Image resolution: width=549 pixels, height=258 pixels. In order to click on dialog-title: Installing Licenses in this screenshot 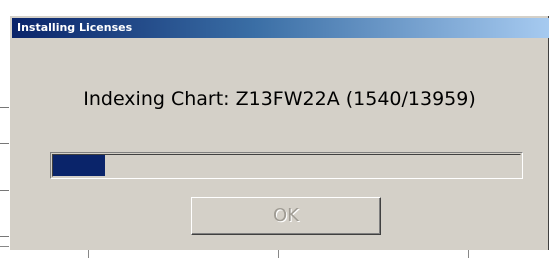, I will do `click(75, 27)`.